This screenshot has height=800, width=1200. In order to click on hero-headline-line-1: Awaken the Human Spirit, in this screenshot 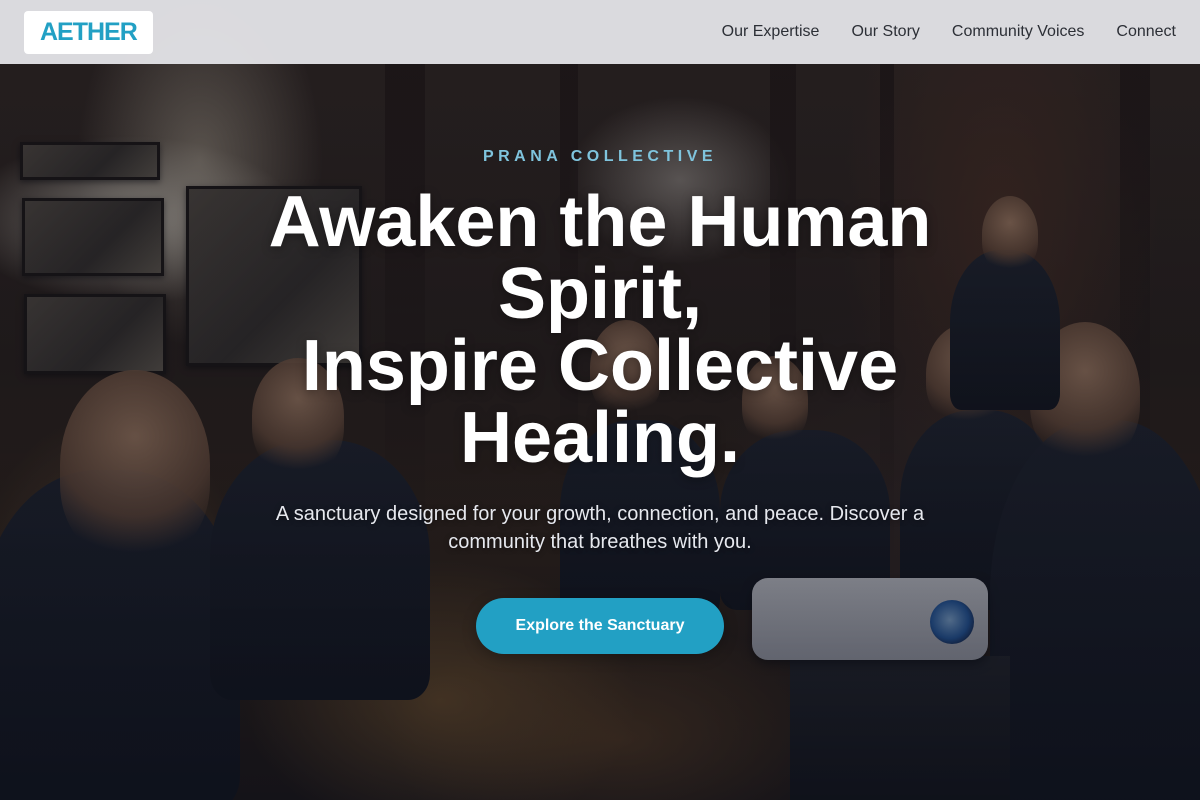, I will do `click(600, 258)`.